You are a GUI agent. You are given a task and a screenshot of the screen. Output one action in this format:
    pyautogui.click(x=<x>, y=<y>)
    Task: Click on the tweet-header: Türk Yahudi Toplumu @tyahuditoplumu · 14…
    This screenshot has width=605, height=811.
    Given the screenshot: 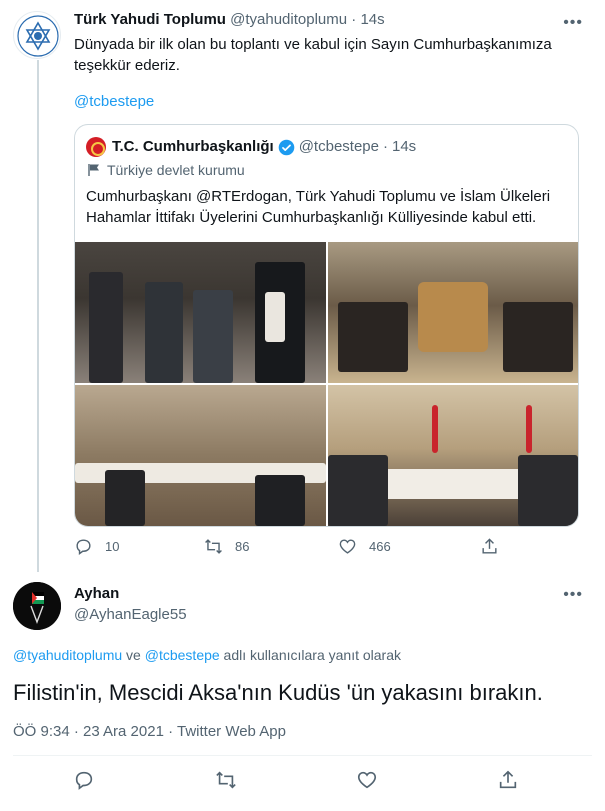 What is the action you would take?
    pyautogui.click(x=229, y=20)
    